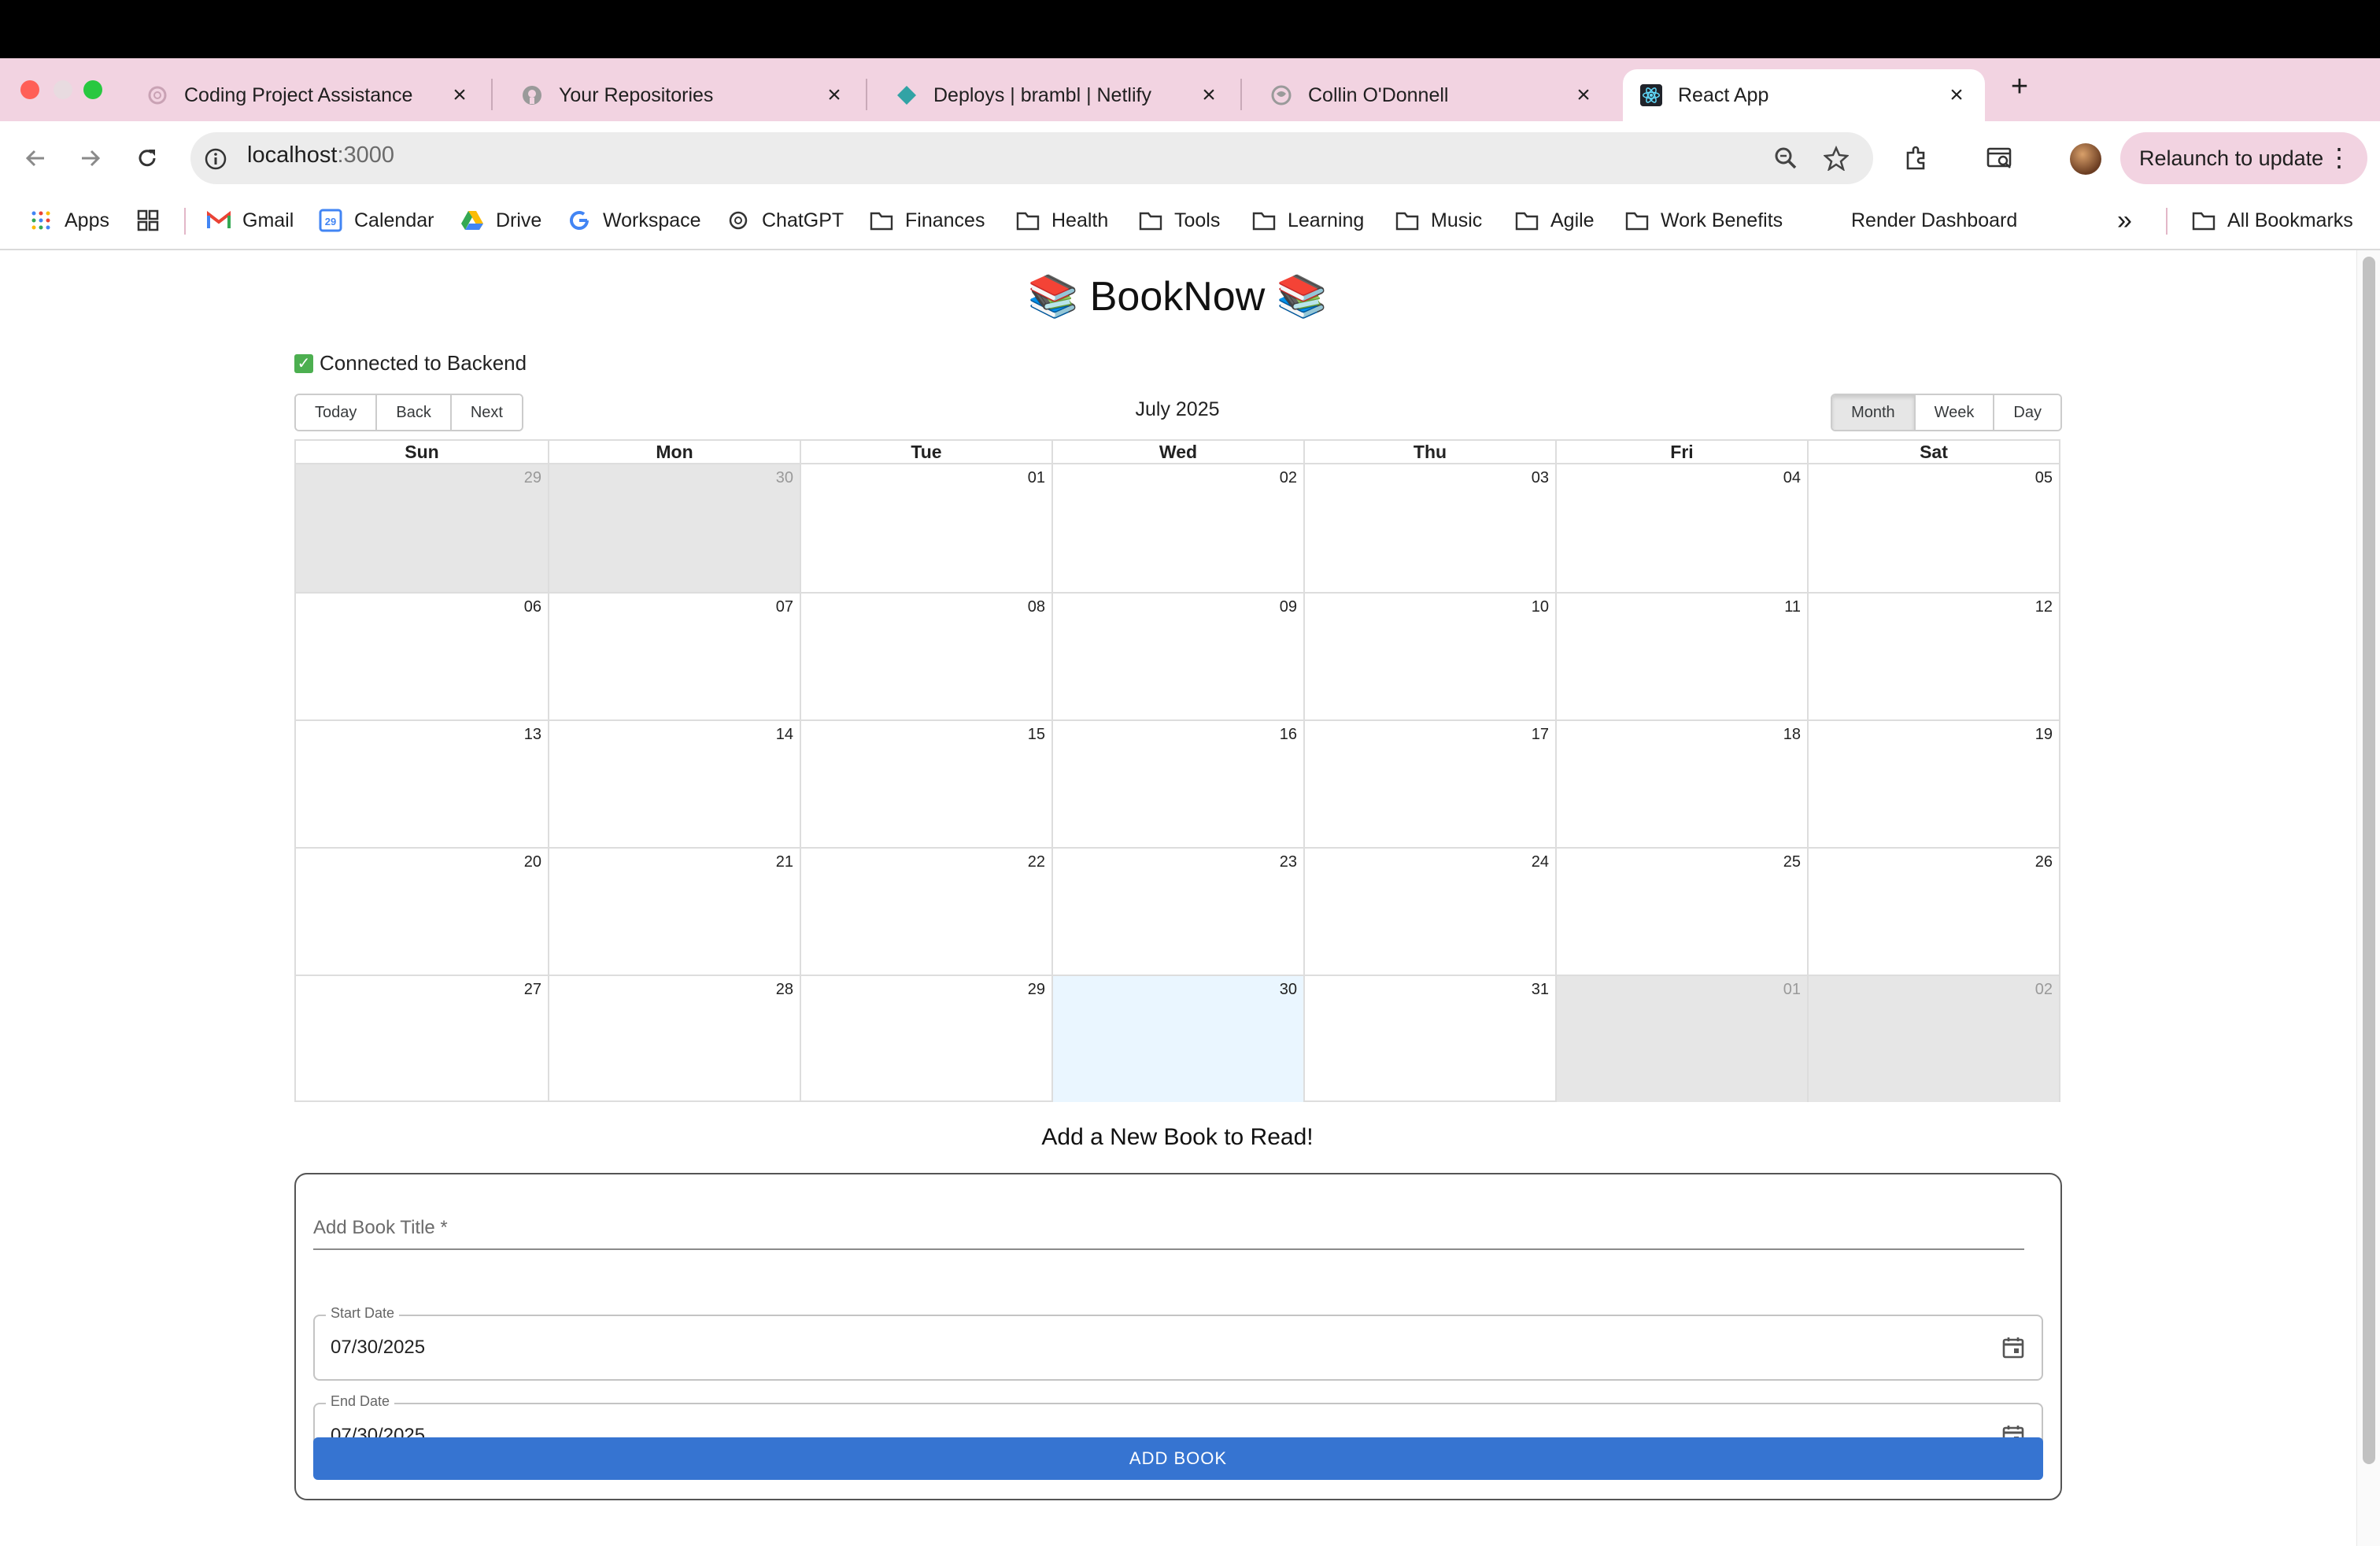  Describe the element at coordinates (1792, 607) in the screenshot. I see `calendar-day-number: 11` at that location.